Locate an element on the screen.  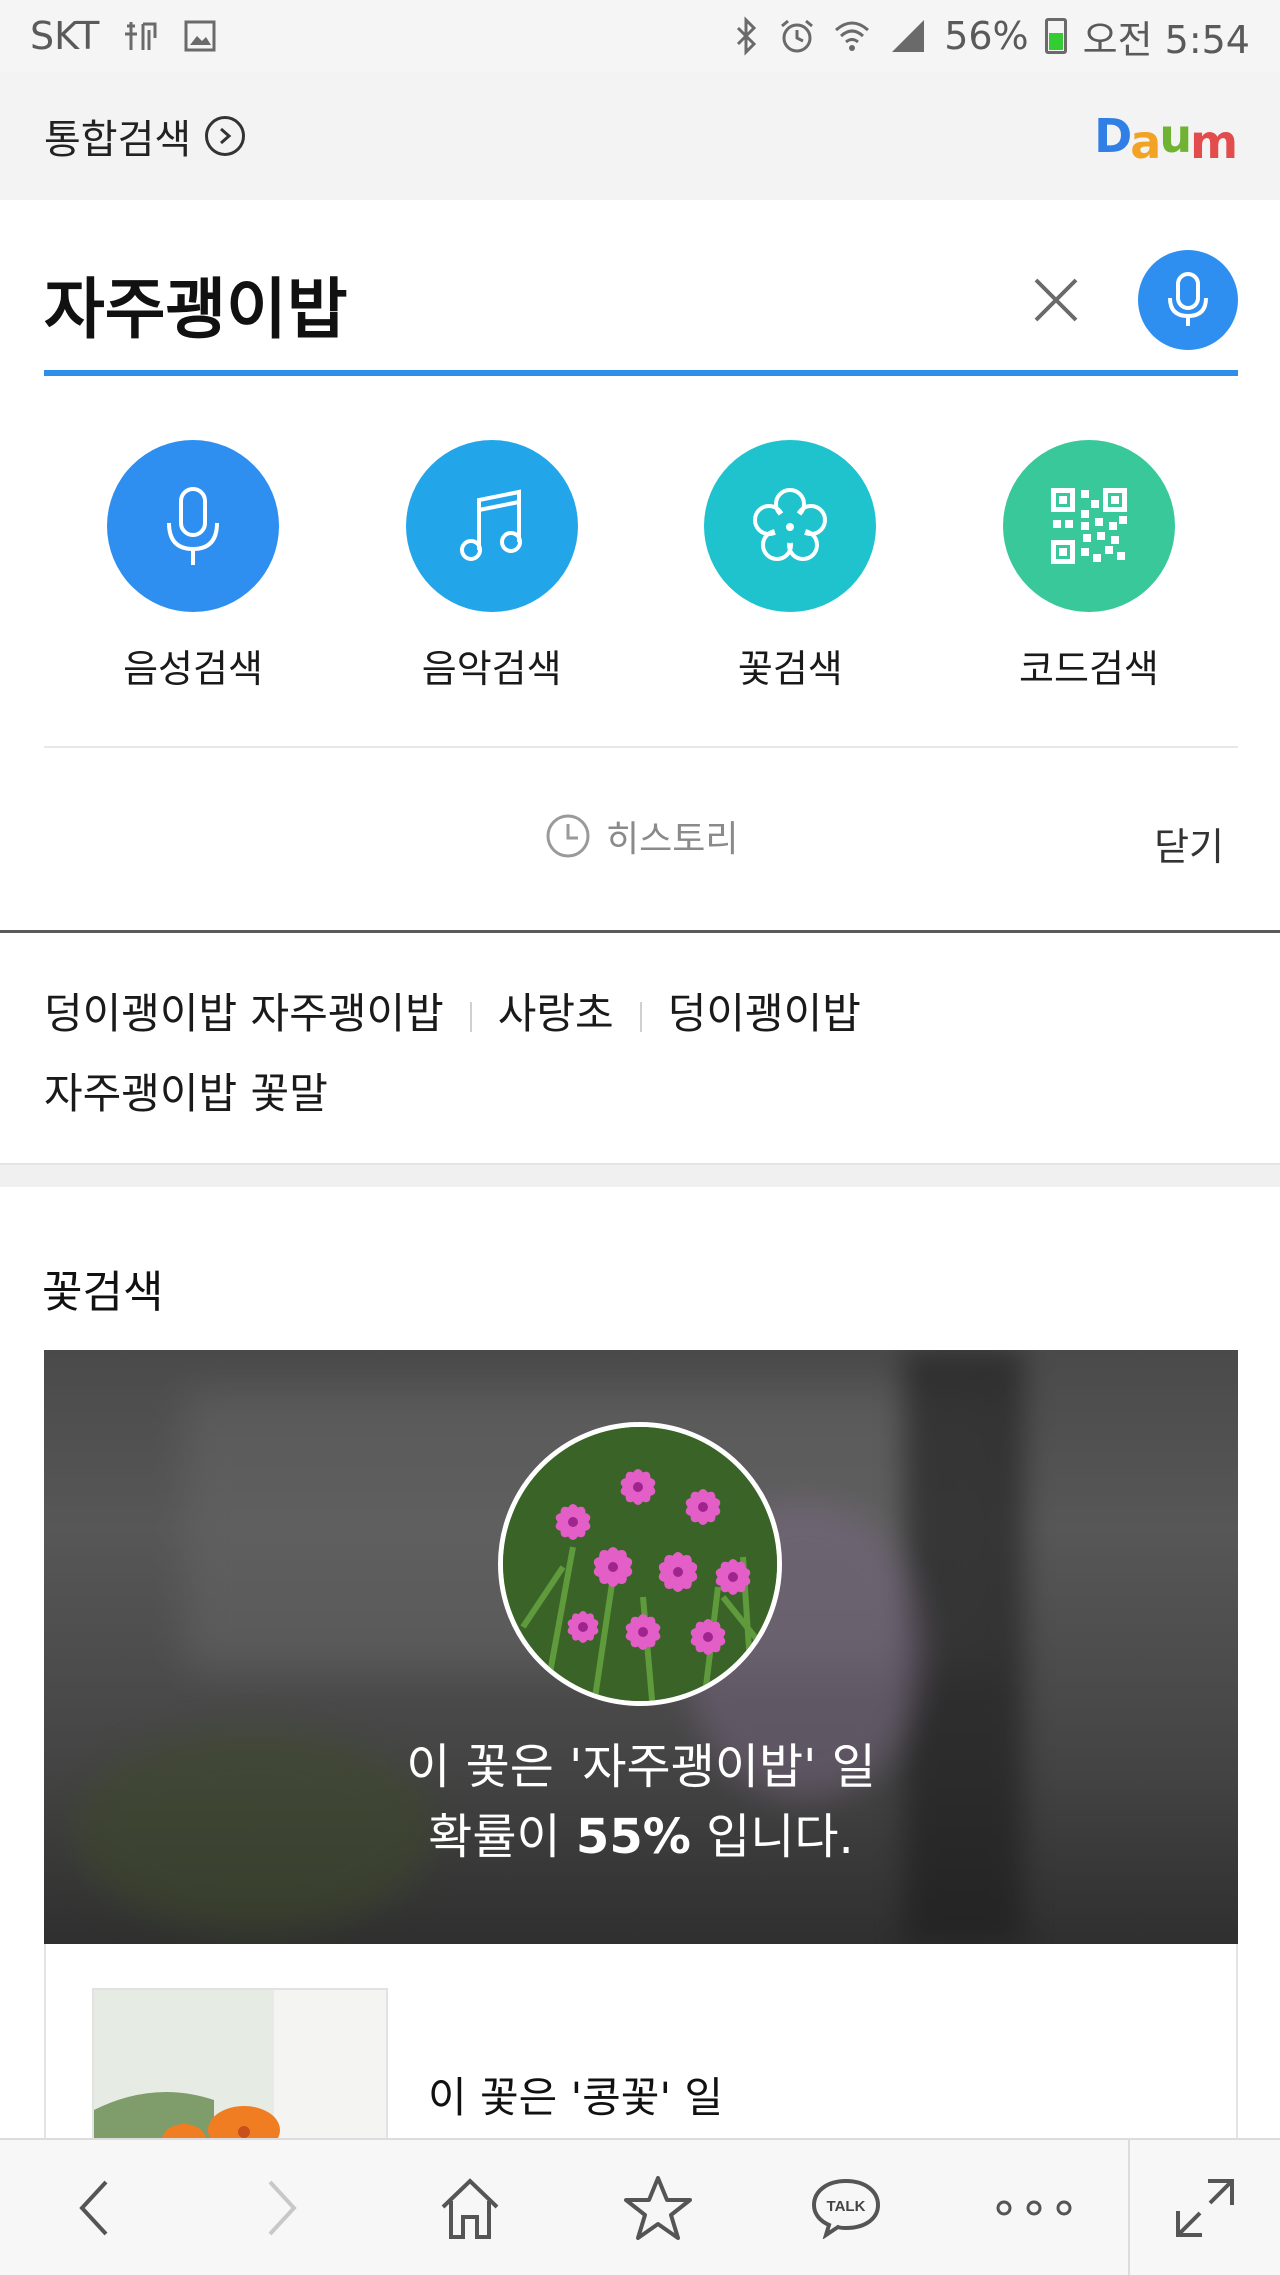
gallery-icon is located at coordinates (200, 36).